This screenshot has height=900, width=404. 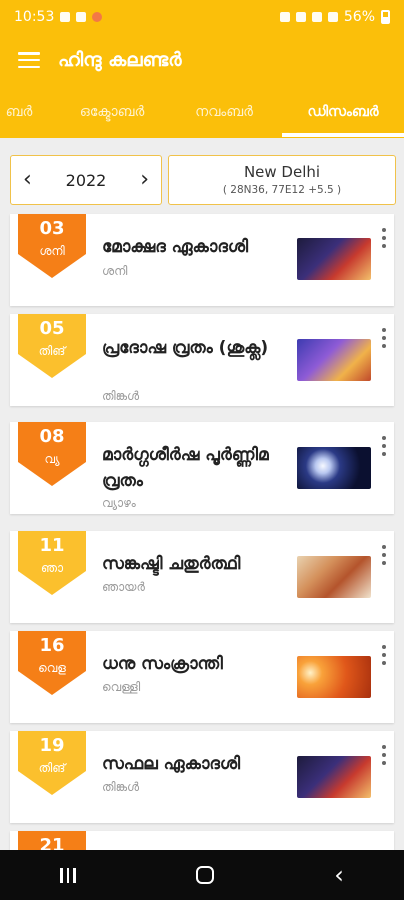 What do you see at coordinates (185, 348) in the screenshot?
I see `event-title: പ്രദോഷ വ്രതം (ശുക്ല)` at bounding box center [185, 348].